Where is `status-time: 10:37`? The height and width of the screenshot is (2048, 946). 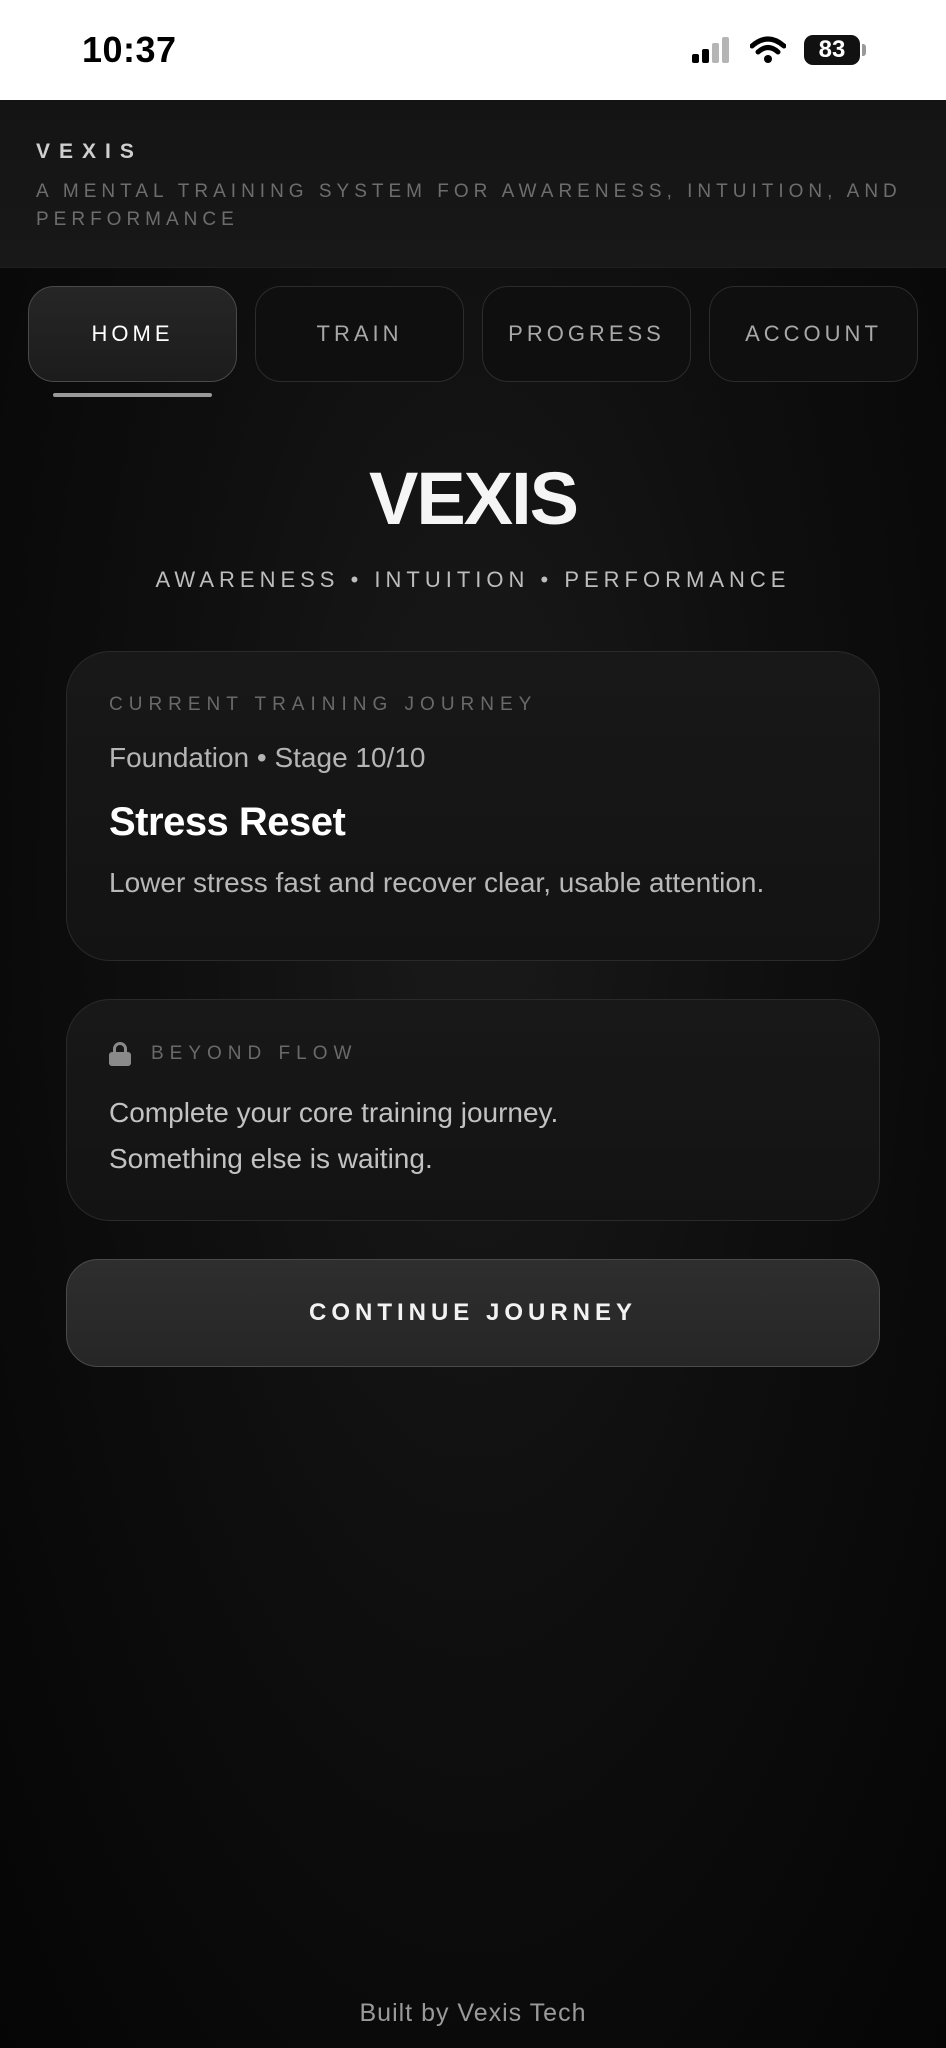
status-time: 10:37 is located at coordinates (129, 49).